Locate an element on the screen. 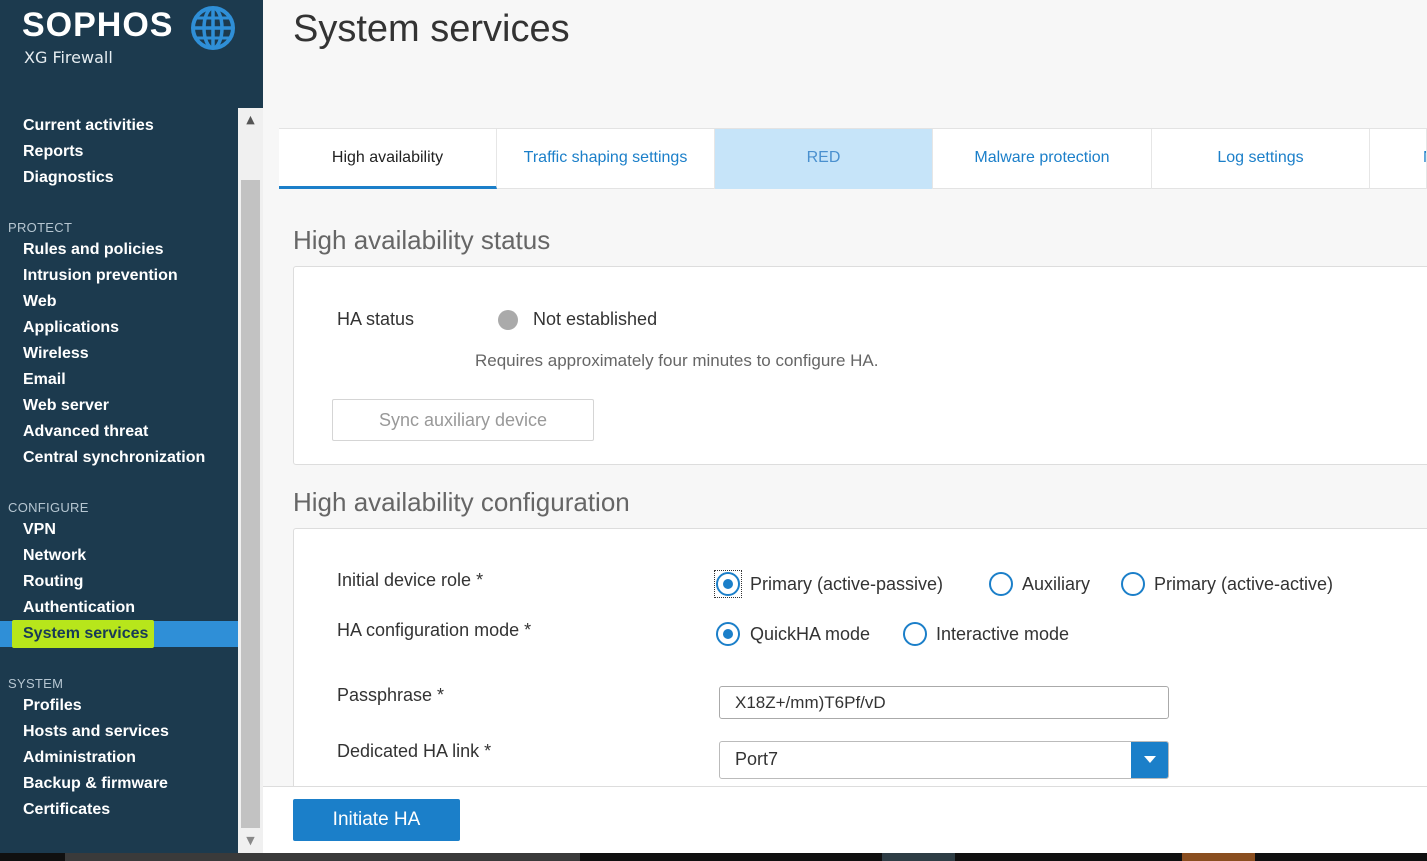 This screenshot has height=861, width=1427. scroll-thumb is located at coordinates (250, 504).